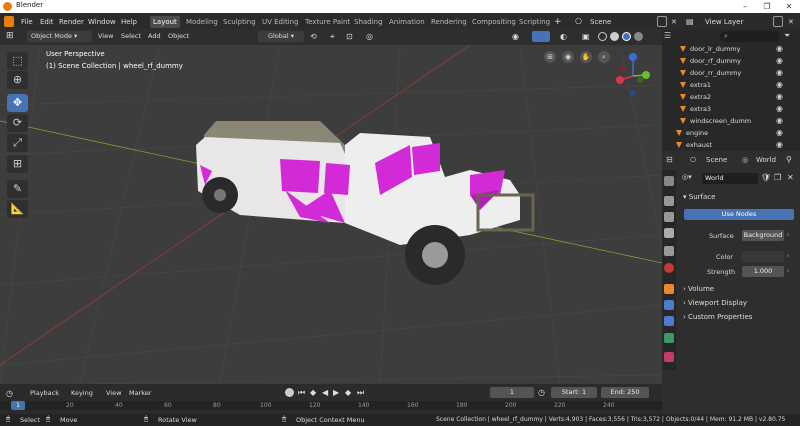 The width and height of the screenshot is (800, 426). Describe the element at coordinates (534, 22) in the screenshot. I see `tab-scripting: Scripting` at that location.